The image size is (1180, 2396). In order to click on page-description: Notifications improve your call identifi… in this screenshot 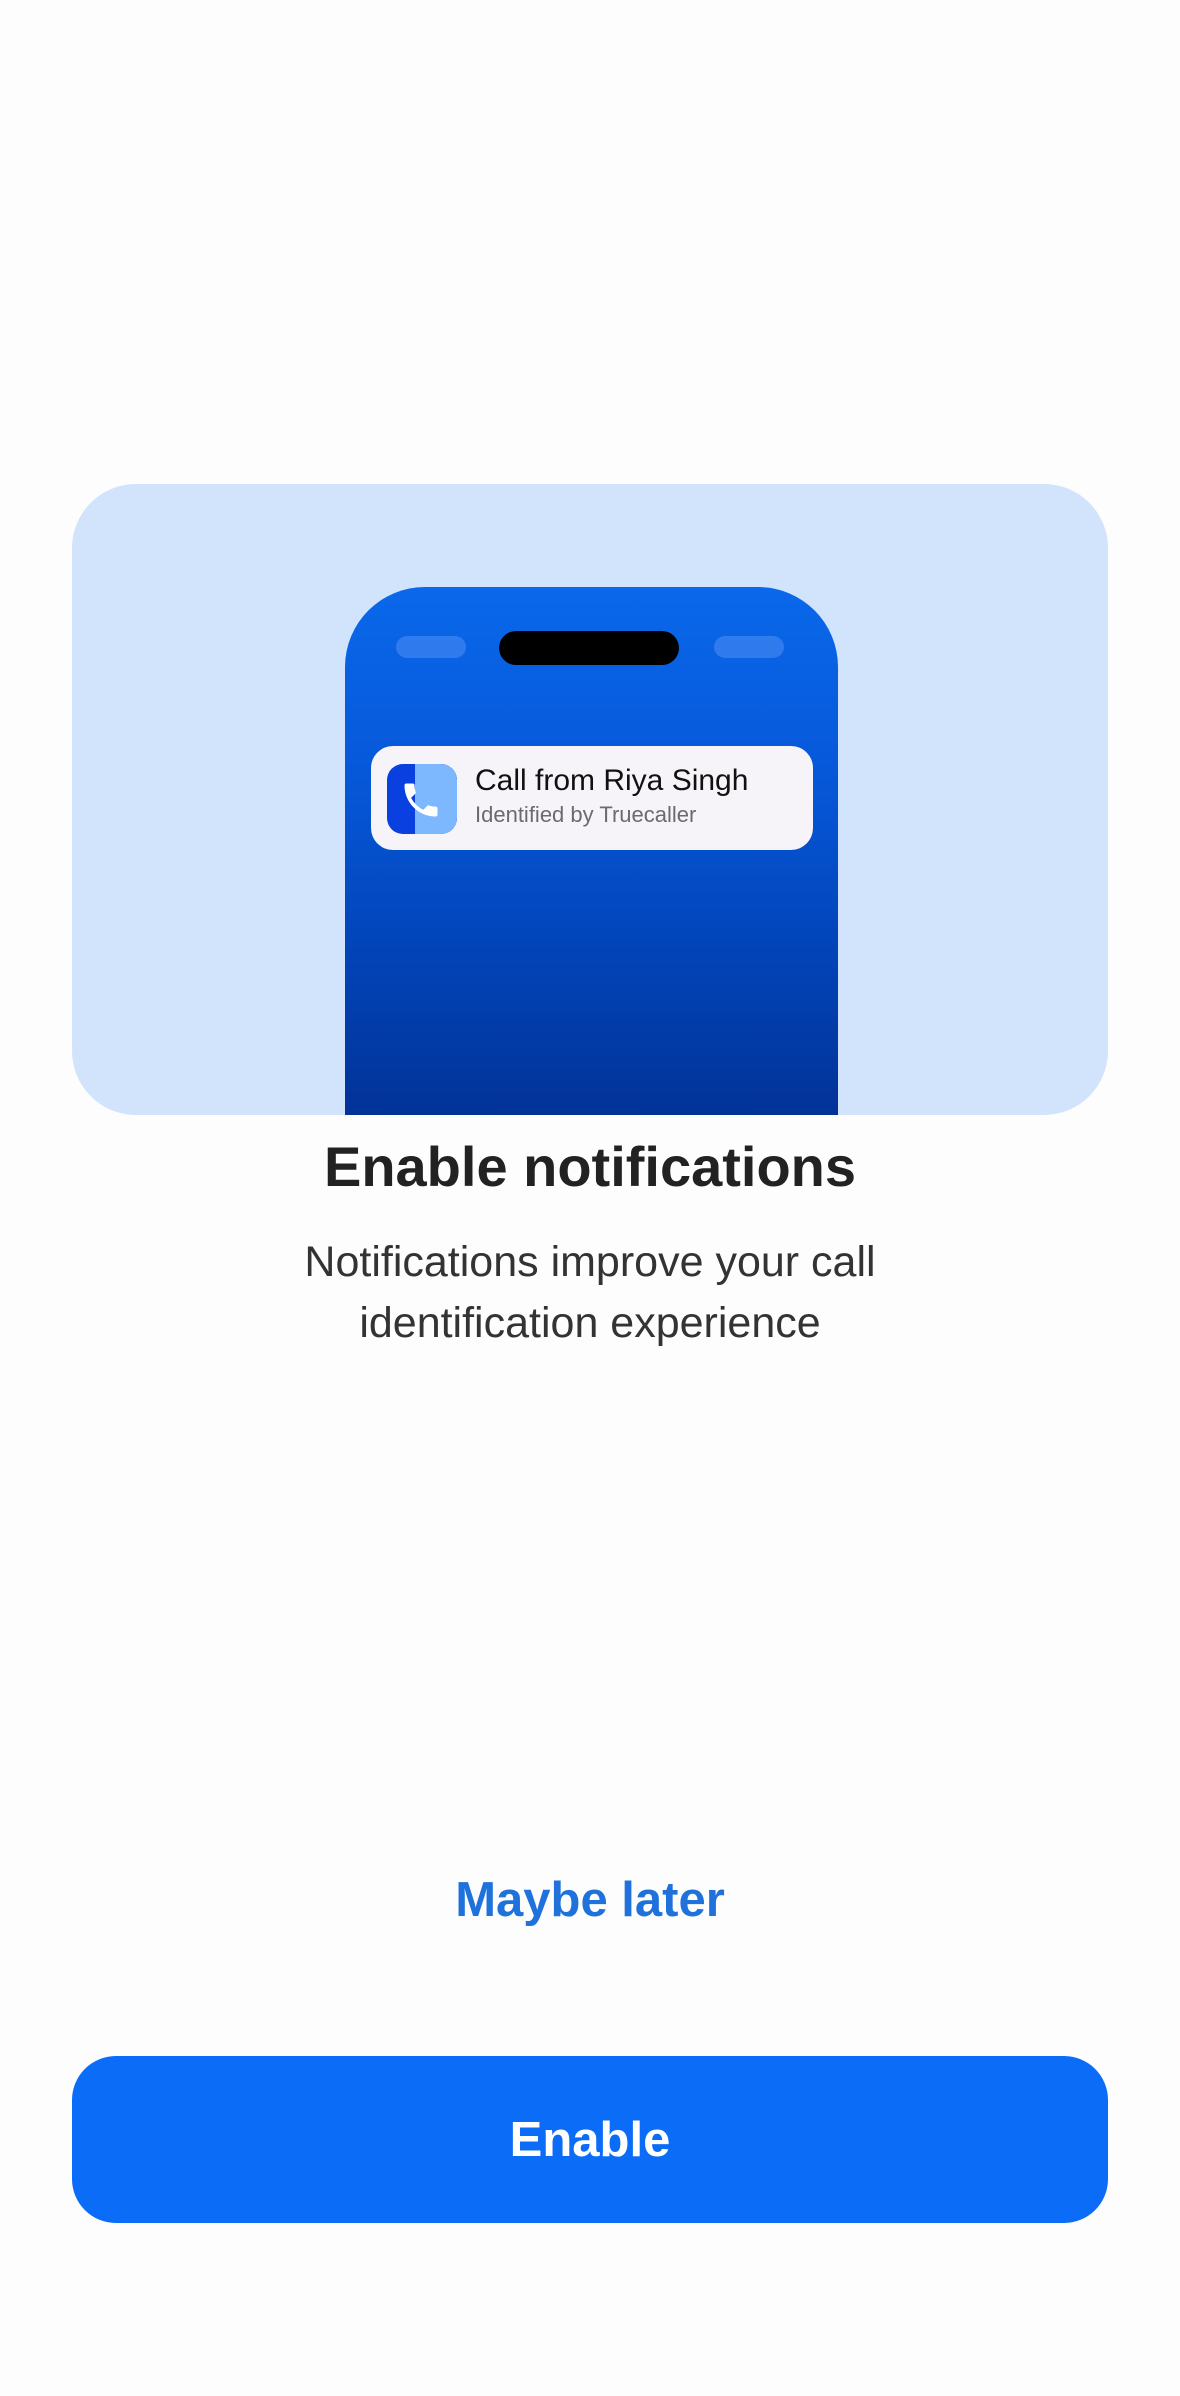, I will do `click(590, 1292)`.